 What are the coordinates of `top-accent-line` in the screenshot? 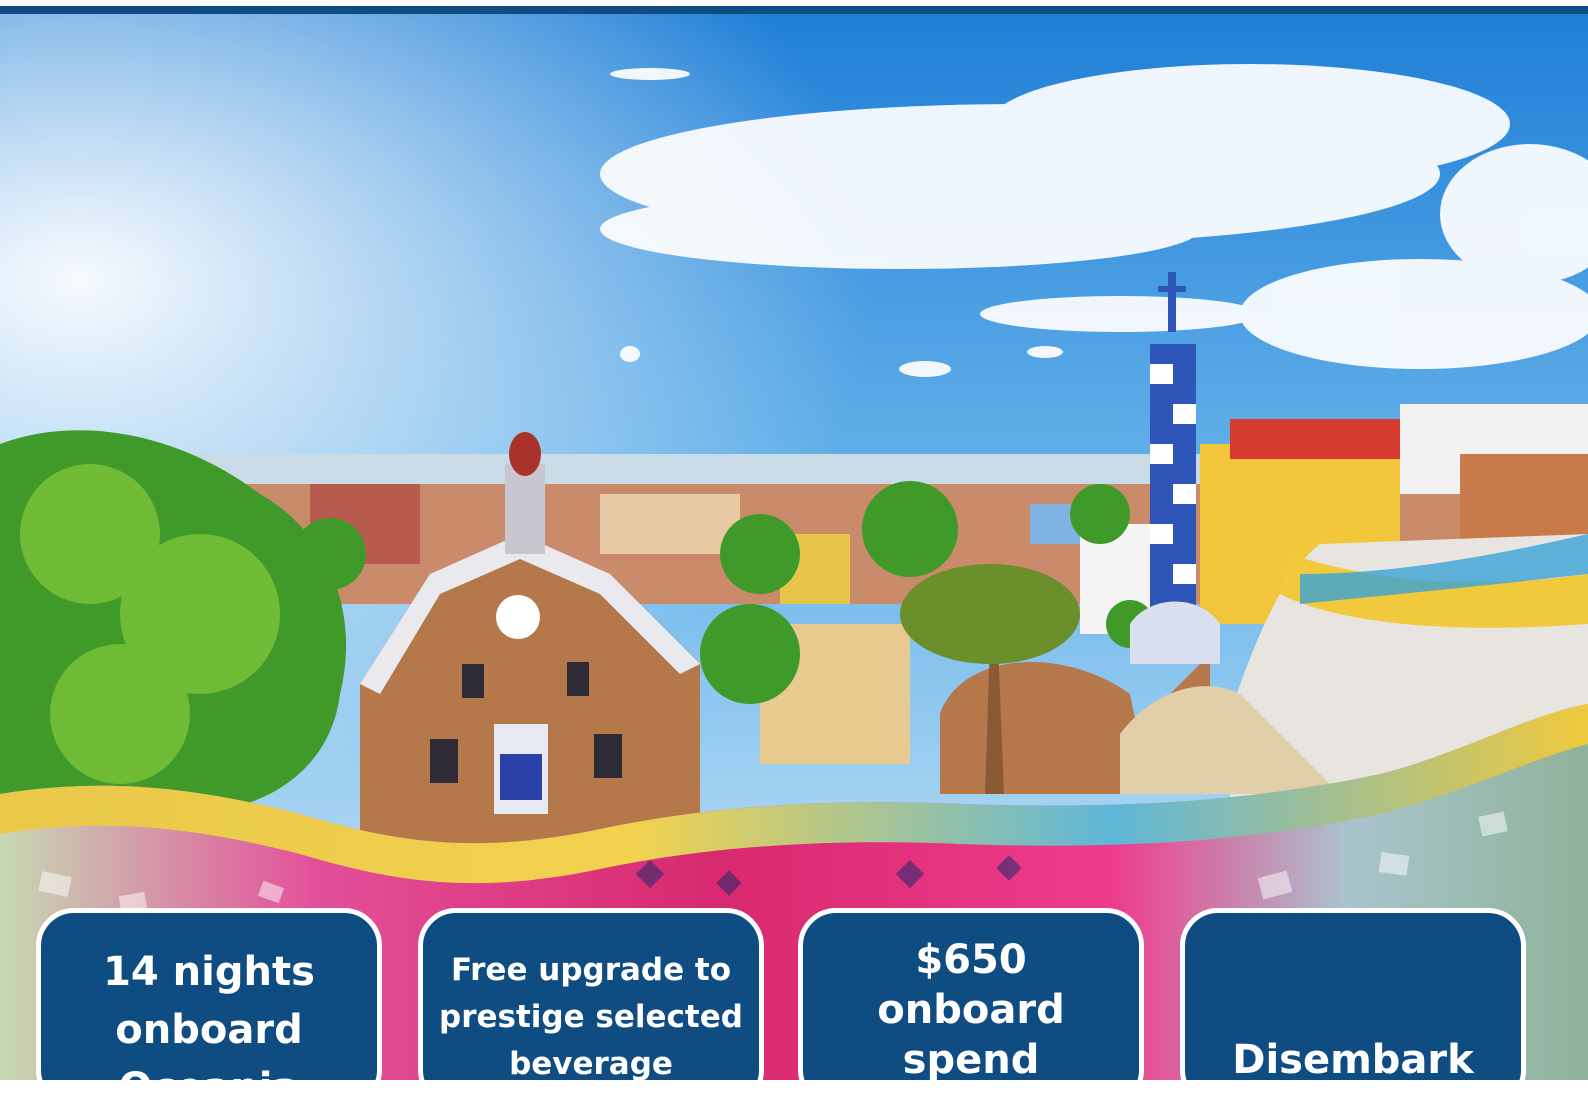 It's located at (794, 10).